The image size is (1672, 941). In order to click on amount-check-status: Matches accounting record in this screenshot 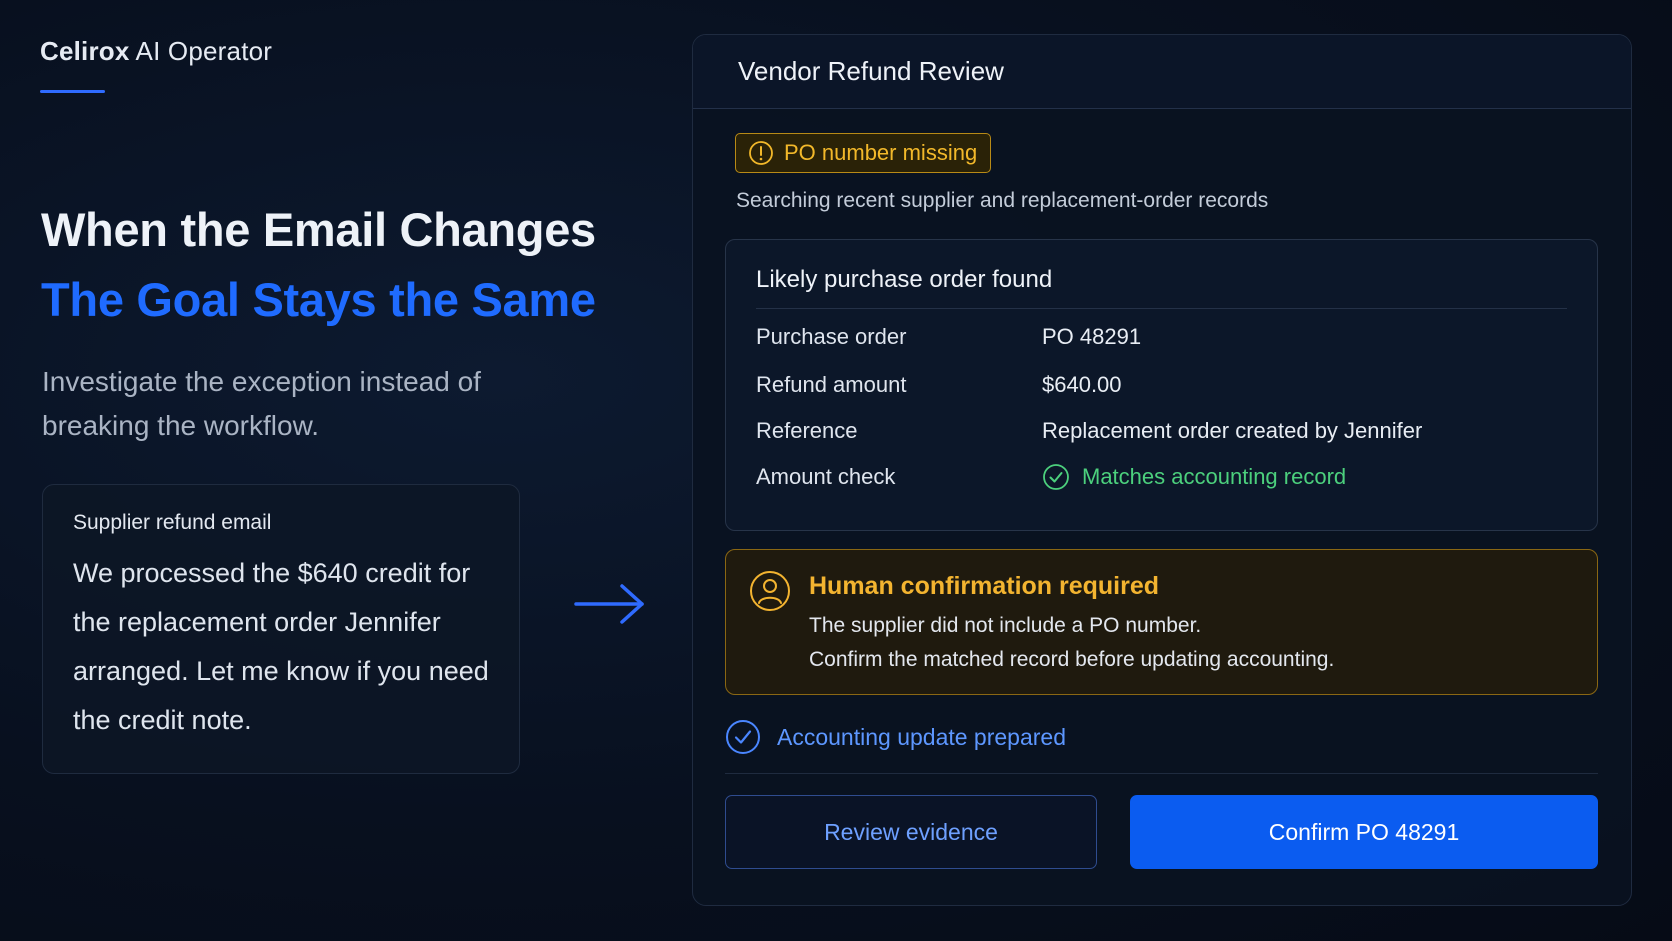, I will do `click(1194, 477)`.